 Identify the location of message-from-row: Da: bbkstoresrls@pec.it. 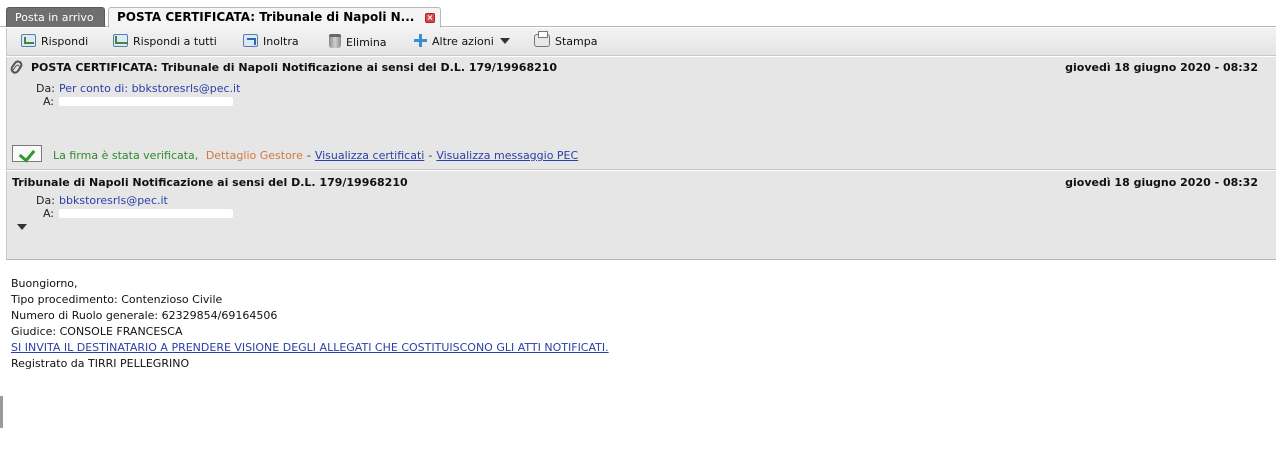
(102, 200).